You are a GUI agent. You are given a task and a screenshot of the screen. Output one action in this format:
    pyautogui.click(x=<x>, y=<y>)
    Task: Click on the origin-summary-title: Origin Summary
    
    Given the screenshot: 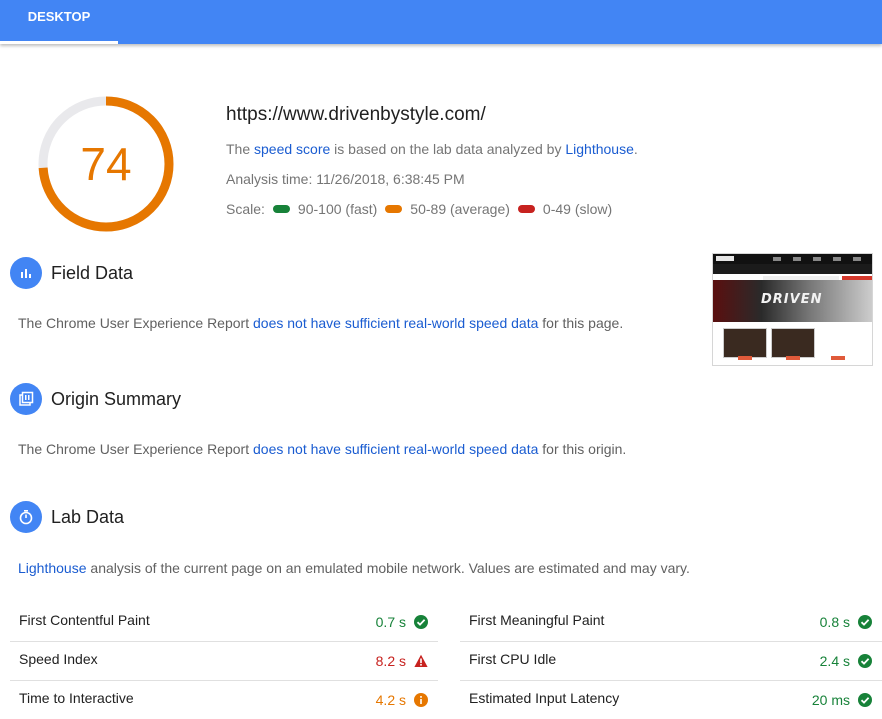 What is the action you would take?
    pyautogui.click(x=116, y=398)
    